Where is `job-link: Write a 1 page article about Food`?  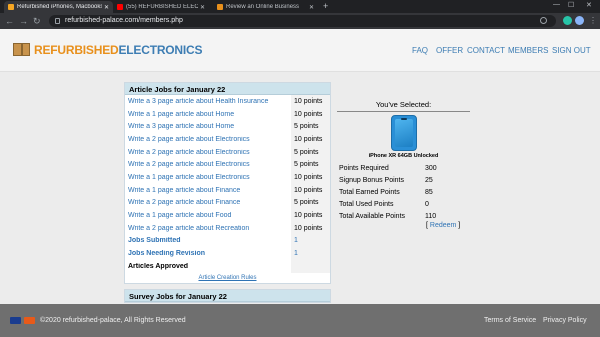
job-link: Write a 1 page article about Food is located at coordinates (208, 215).